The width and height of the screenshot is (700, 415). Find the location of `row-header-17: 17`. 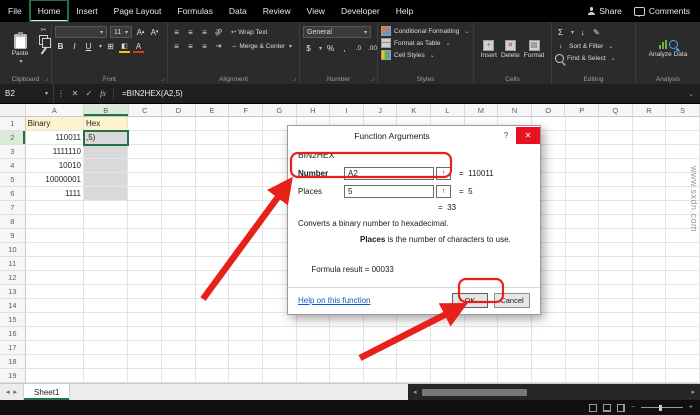

row-header-17: 17 is located at coordinates (13, 348).